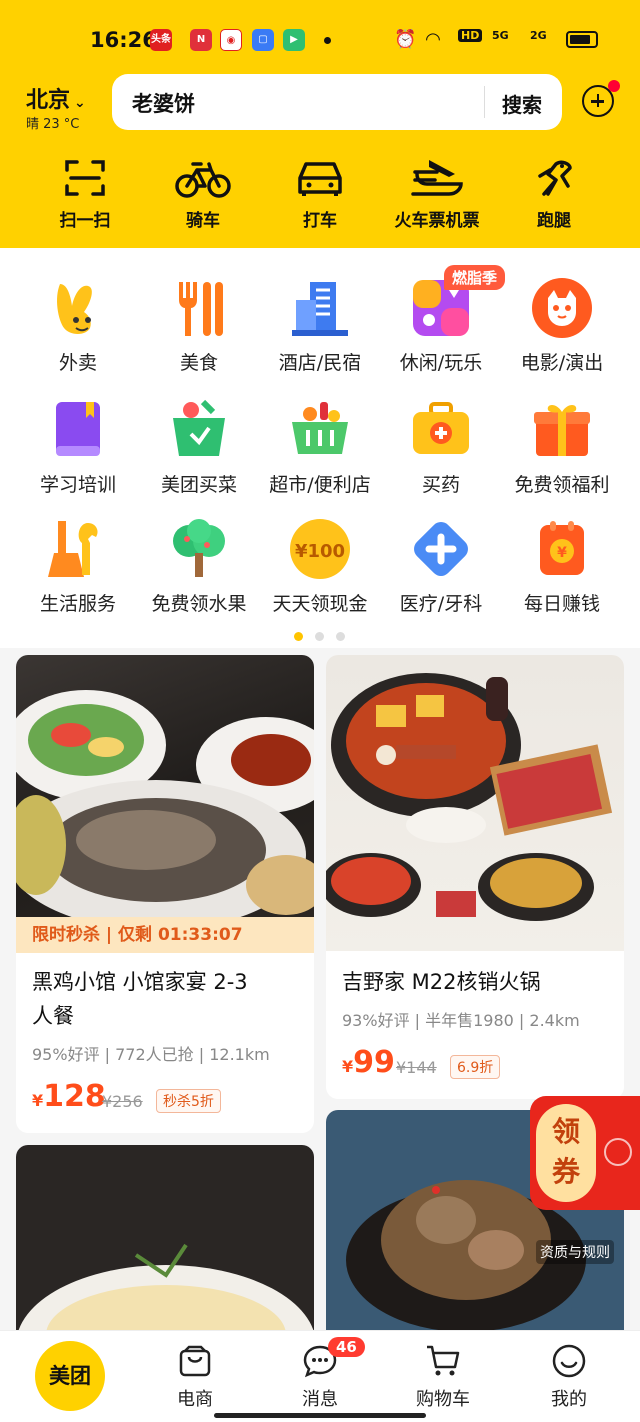  I want to click on quick-bike: 骑车, so click(203, 192).